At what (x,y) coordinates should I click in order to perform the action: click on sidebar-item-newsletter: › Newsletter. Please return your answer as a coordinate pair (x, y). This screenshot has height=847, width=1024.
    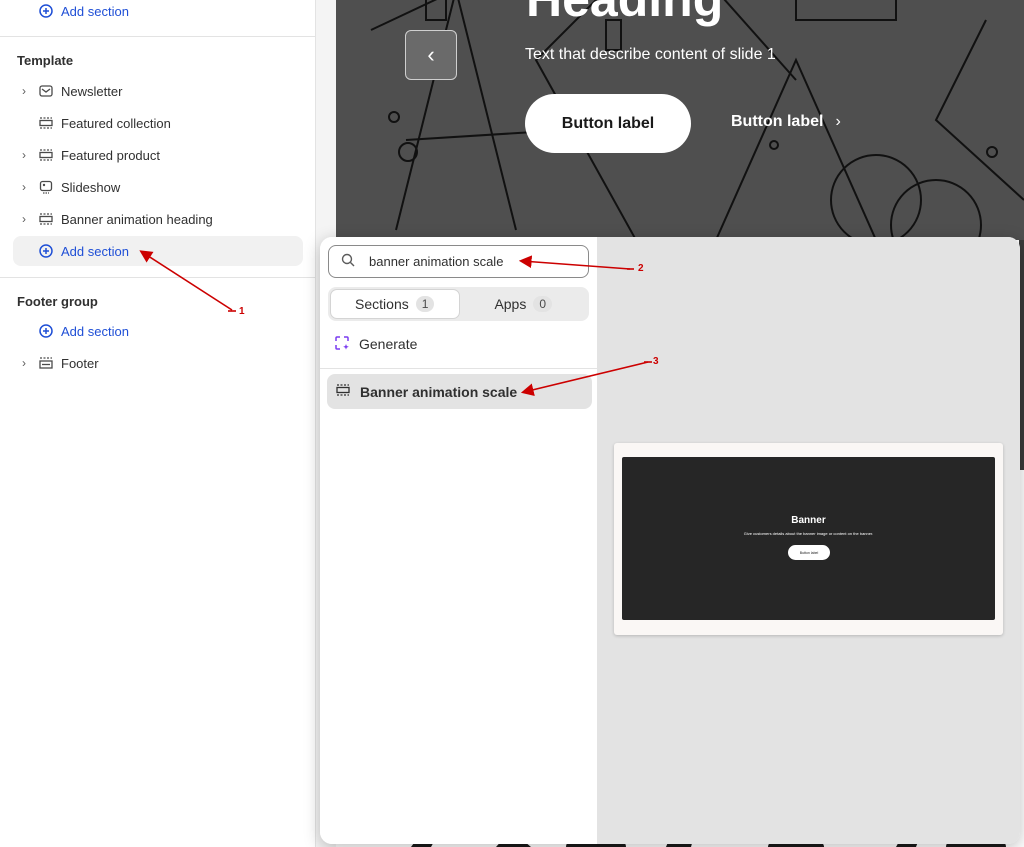
    Looking at the image, I should click on (158, 91).